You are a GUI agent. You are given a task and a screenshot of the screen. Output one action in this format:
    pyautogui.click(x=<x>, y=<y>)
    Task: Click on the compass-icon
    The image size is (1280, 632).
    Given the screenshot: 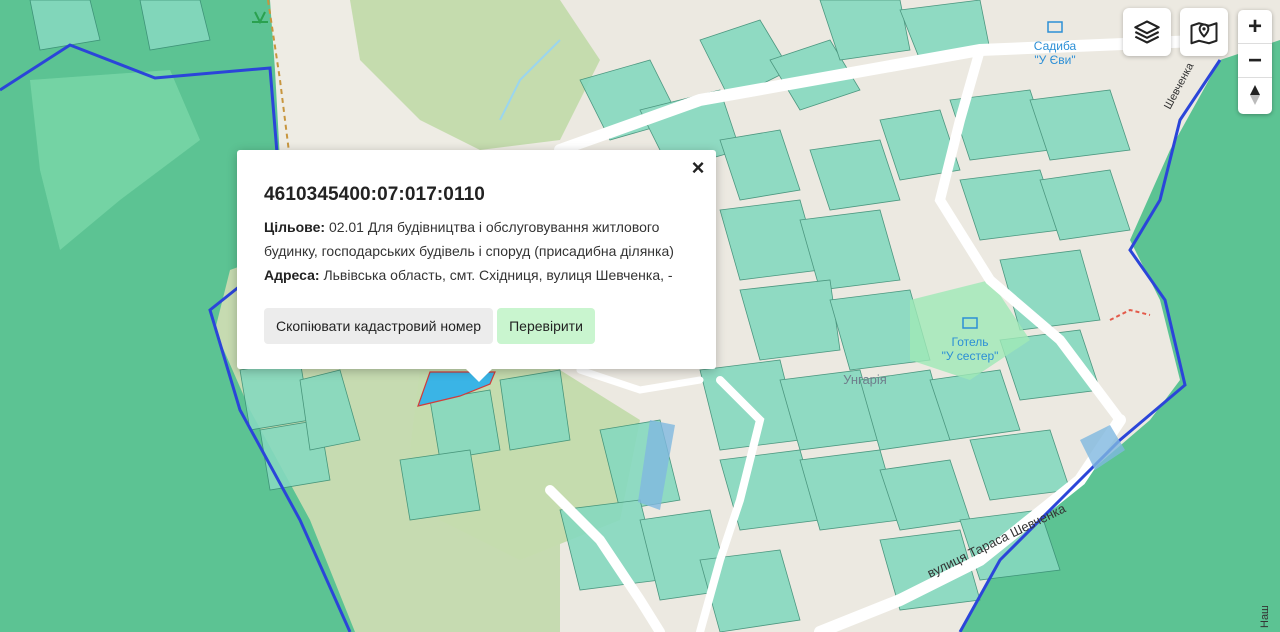 What is the action you would take?
    pyautogui.click(x=1255, y=95)
    